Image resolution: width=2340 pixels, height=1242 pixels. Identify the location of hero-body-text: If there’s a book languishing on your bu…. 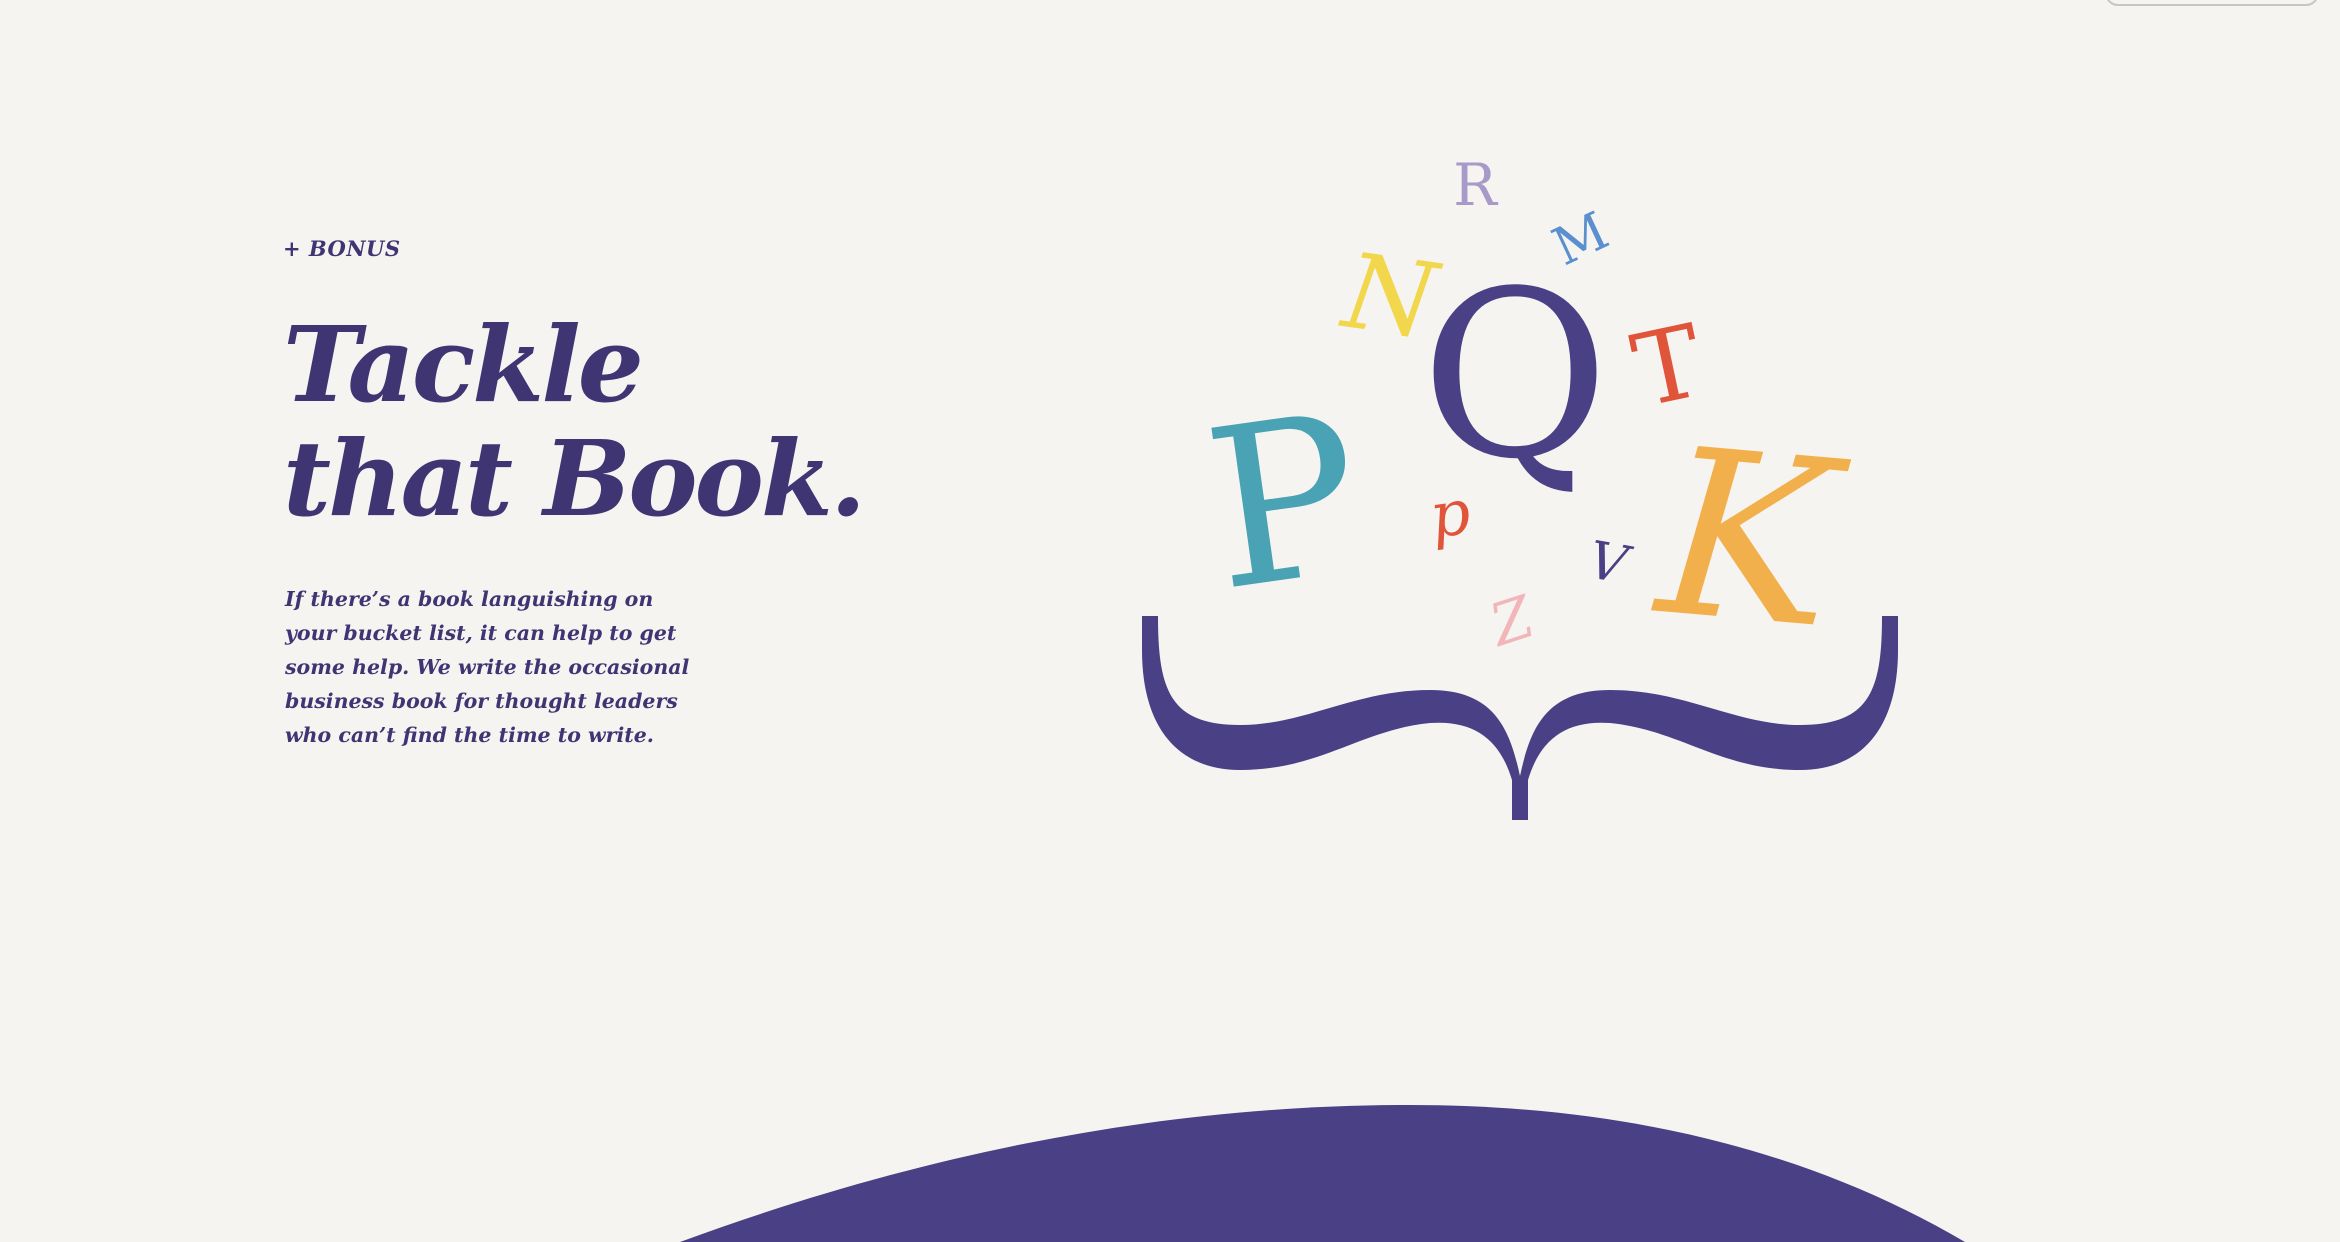
(487, 667).